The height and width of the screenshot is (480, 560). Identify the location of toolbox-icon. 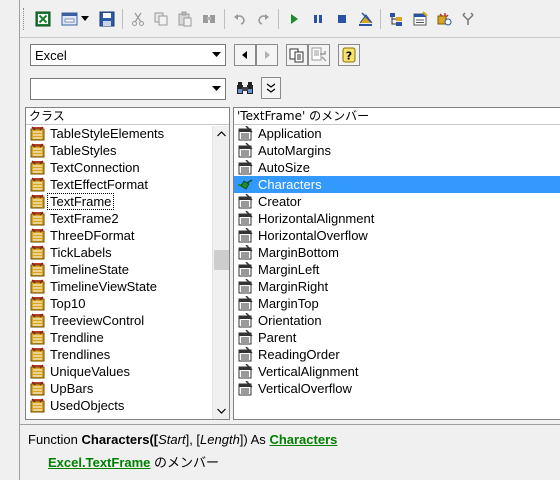
(468, 19).